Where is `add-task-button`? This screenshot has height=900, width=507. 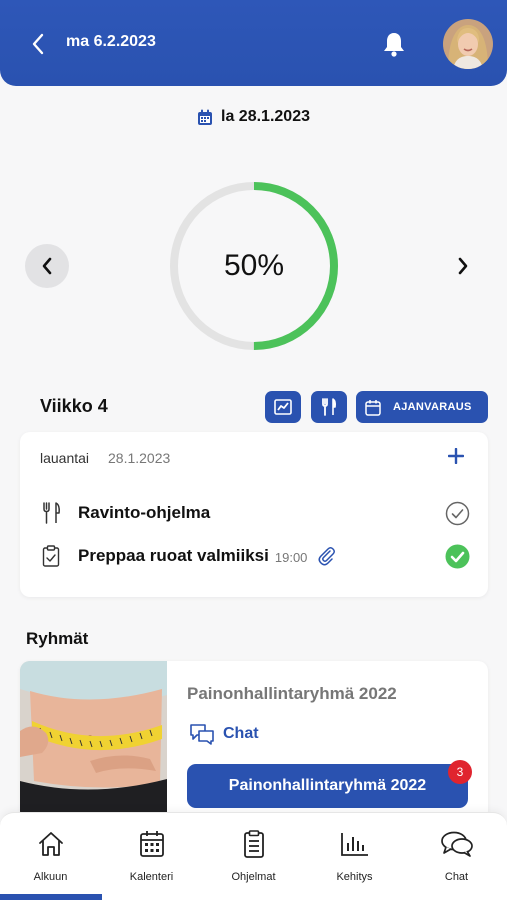
add-task-button is located at coordinates (456, 456).